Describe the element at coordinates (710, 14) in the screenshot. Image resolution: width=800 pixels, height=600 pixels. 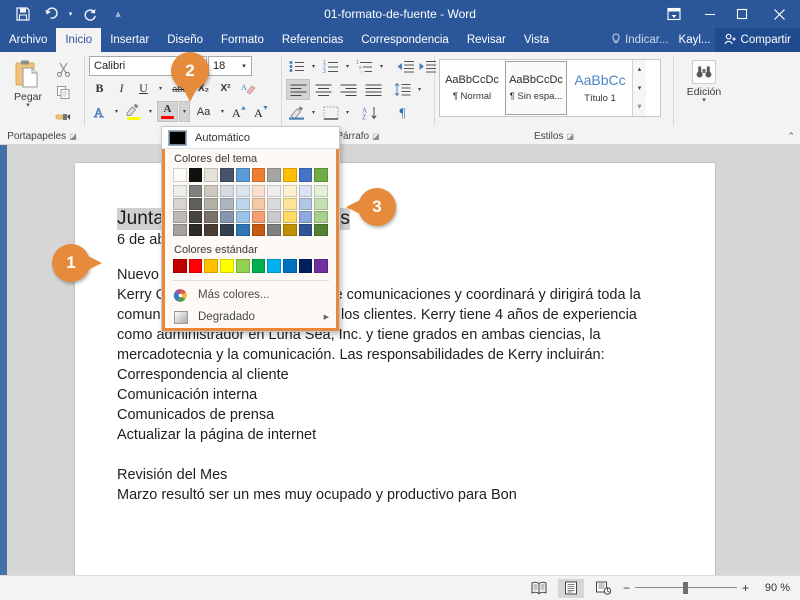
I see `minimize-icon` at that location.